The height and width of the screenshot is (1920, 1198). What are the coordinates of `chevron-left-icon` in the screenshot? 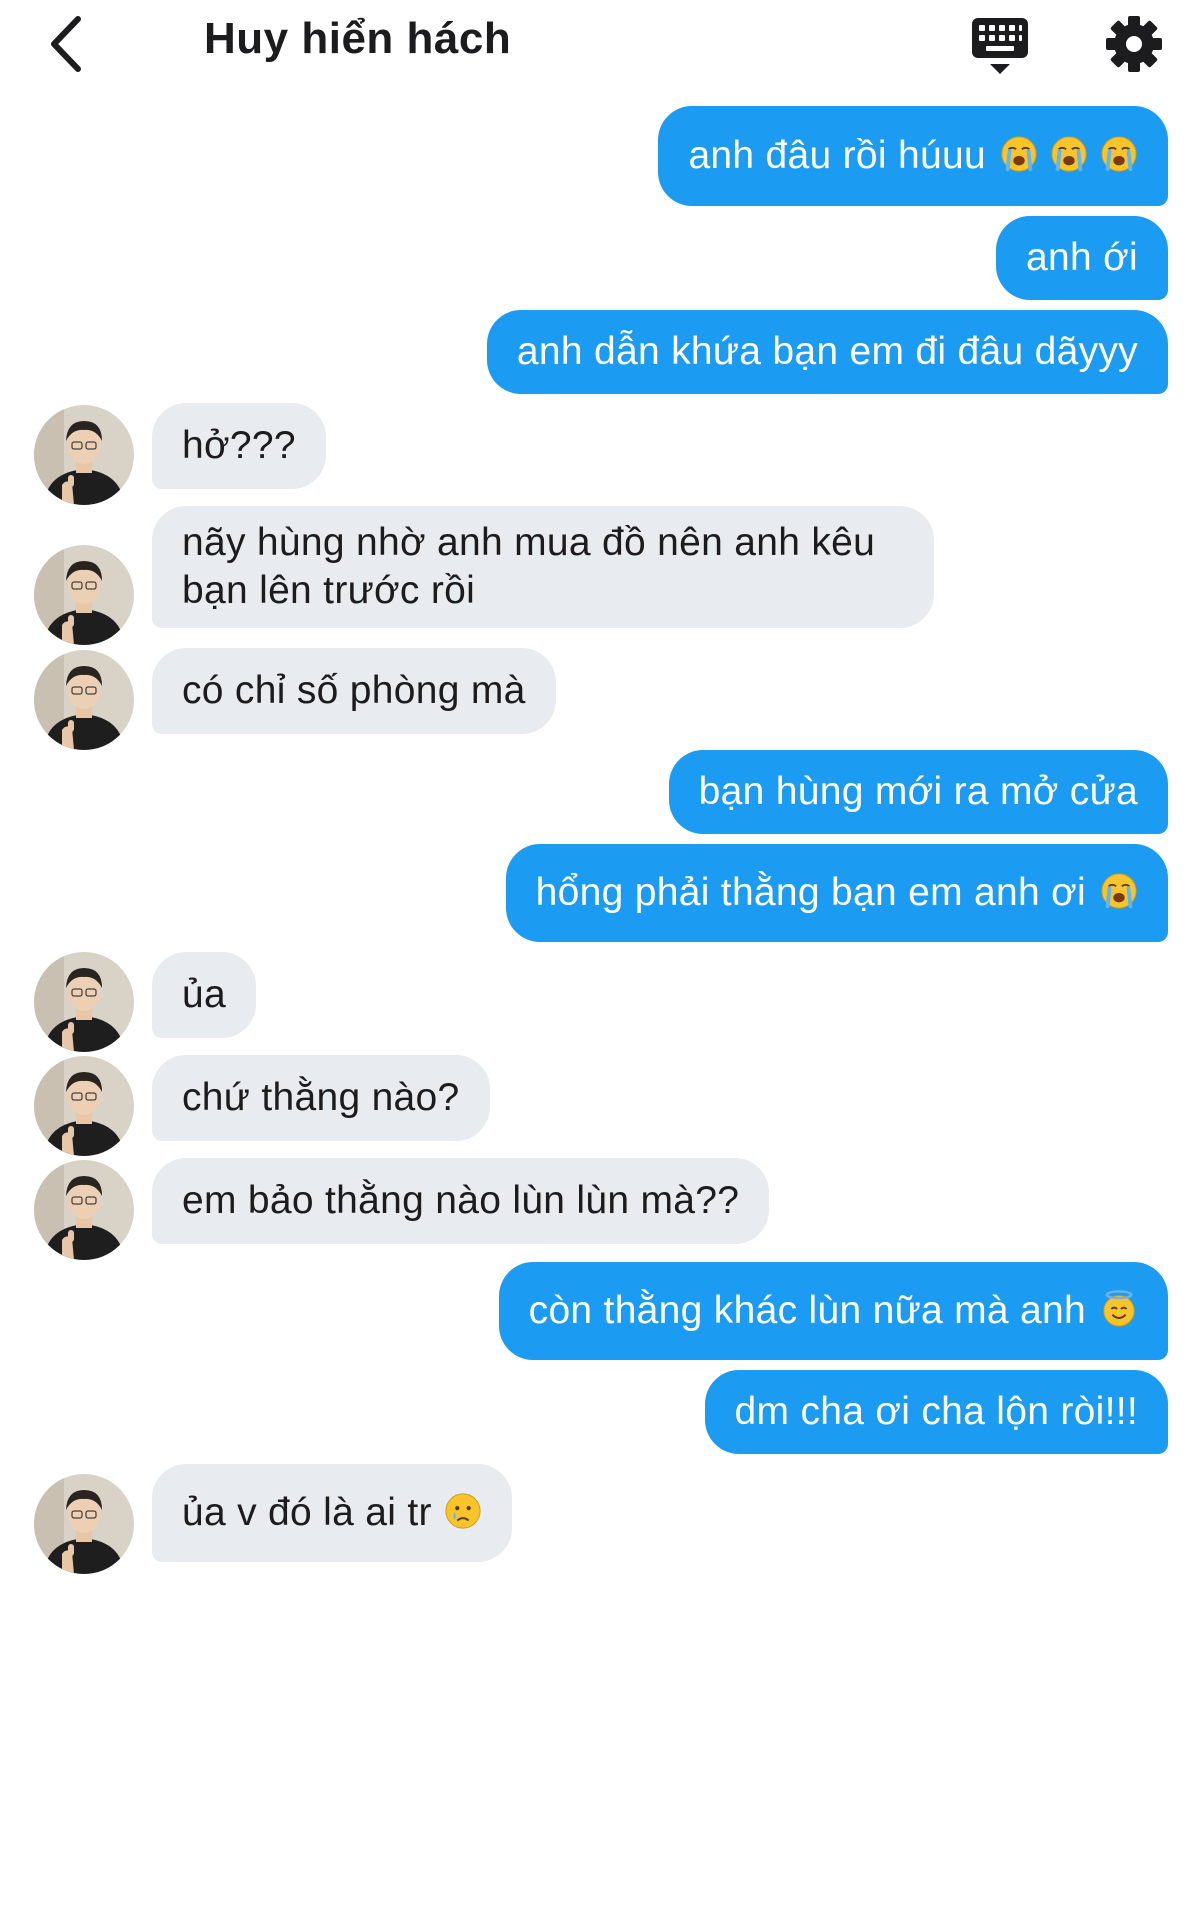 It's located at (66, 44).